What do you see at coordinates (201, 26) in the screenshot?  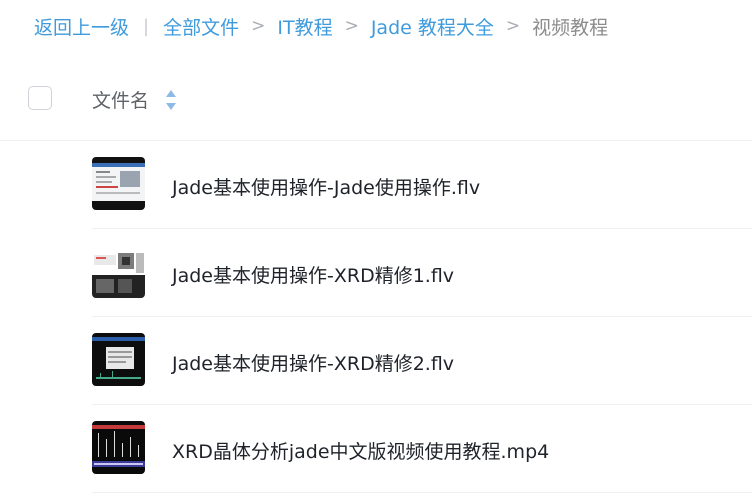 I see `breadcrumb-item-all-files: 全部文件` at bounding box center [201, 26].